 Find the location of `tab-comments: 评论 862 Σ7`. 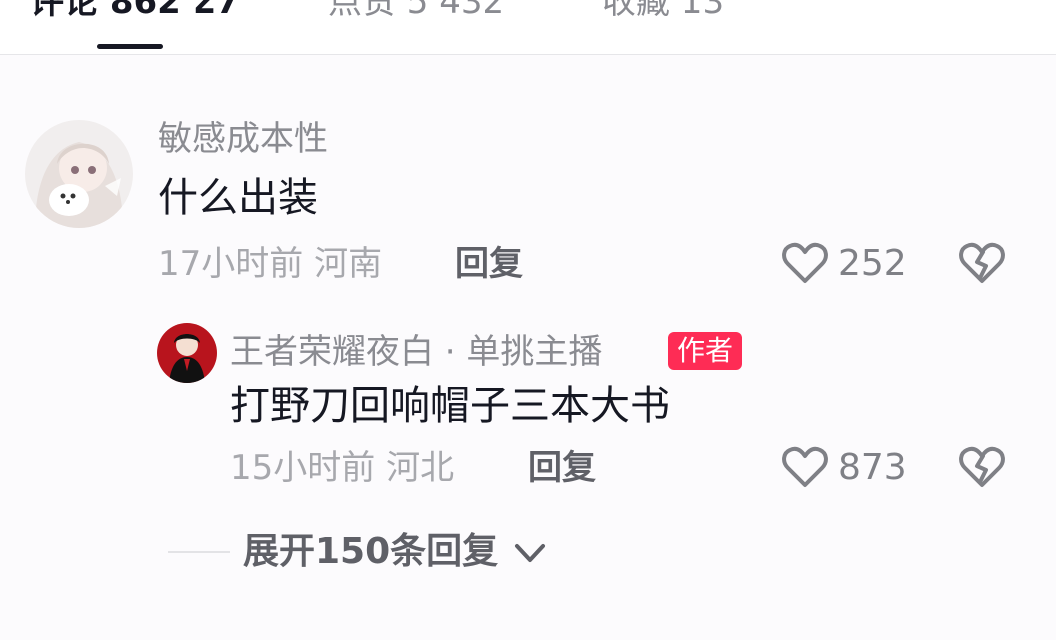

tab-comments: 评论 862 Σ7 is located at coordinates (135, 11).